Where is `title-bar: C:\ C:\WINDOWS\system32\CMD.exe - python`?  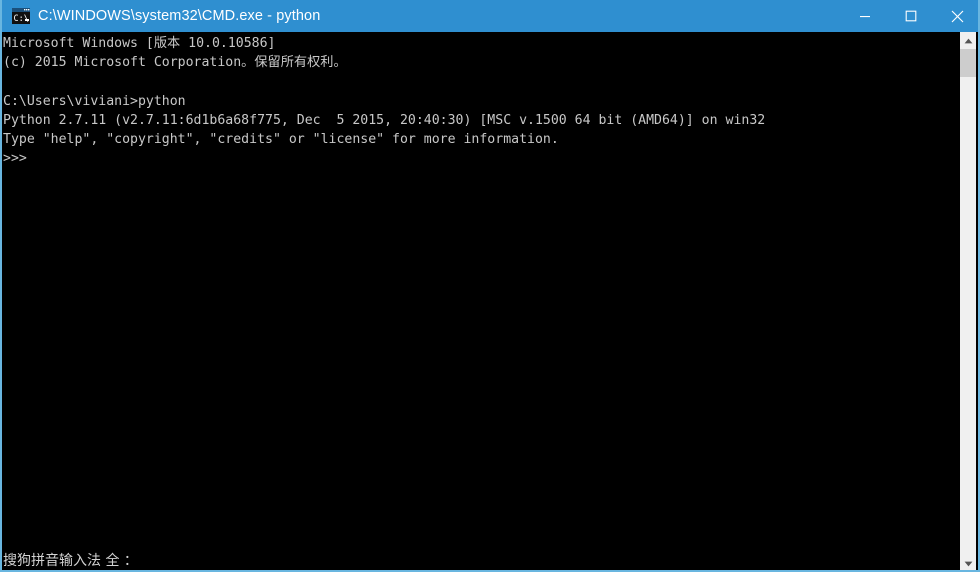
title-bar: C:\ C:\WINDOWS\system32\CMD.exe - python is located at coordinates (490, 16).